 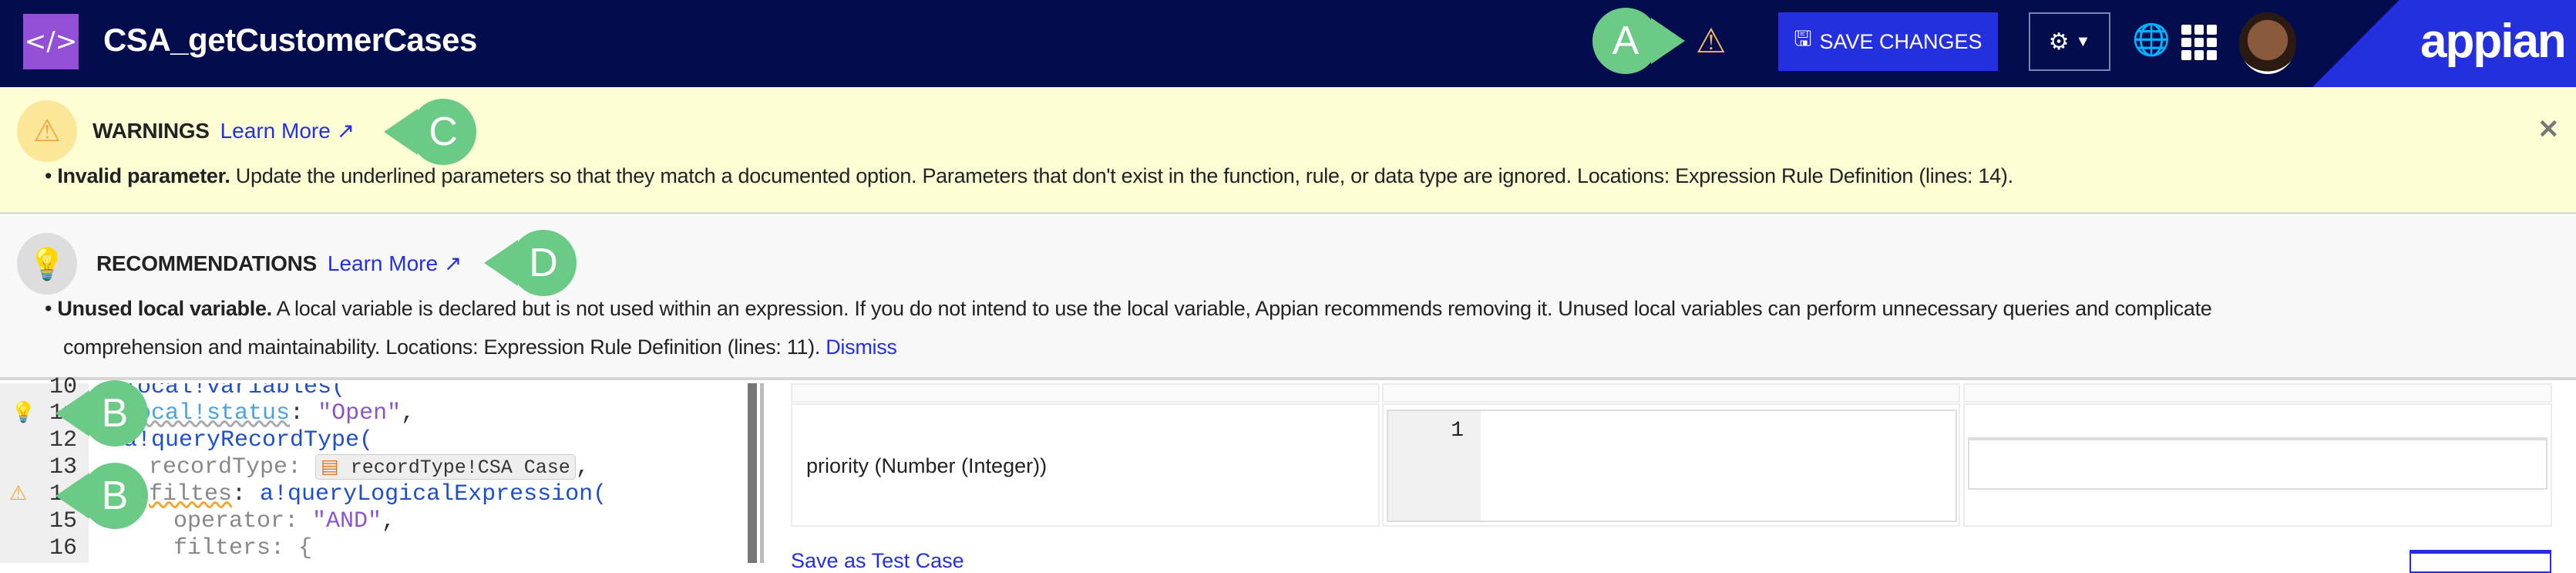 What do you see at coordinates (762, 473) in the screenshot?
I see `pane-divider` at bounding box center [762, 473].